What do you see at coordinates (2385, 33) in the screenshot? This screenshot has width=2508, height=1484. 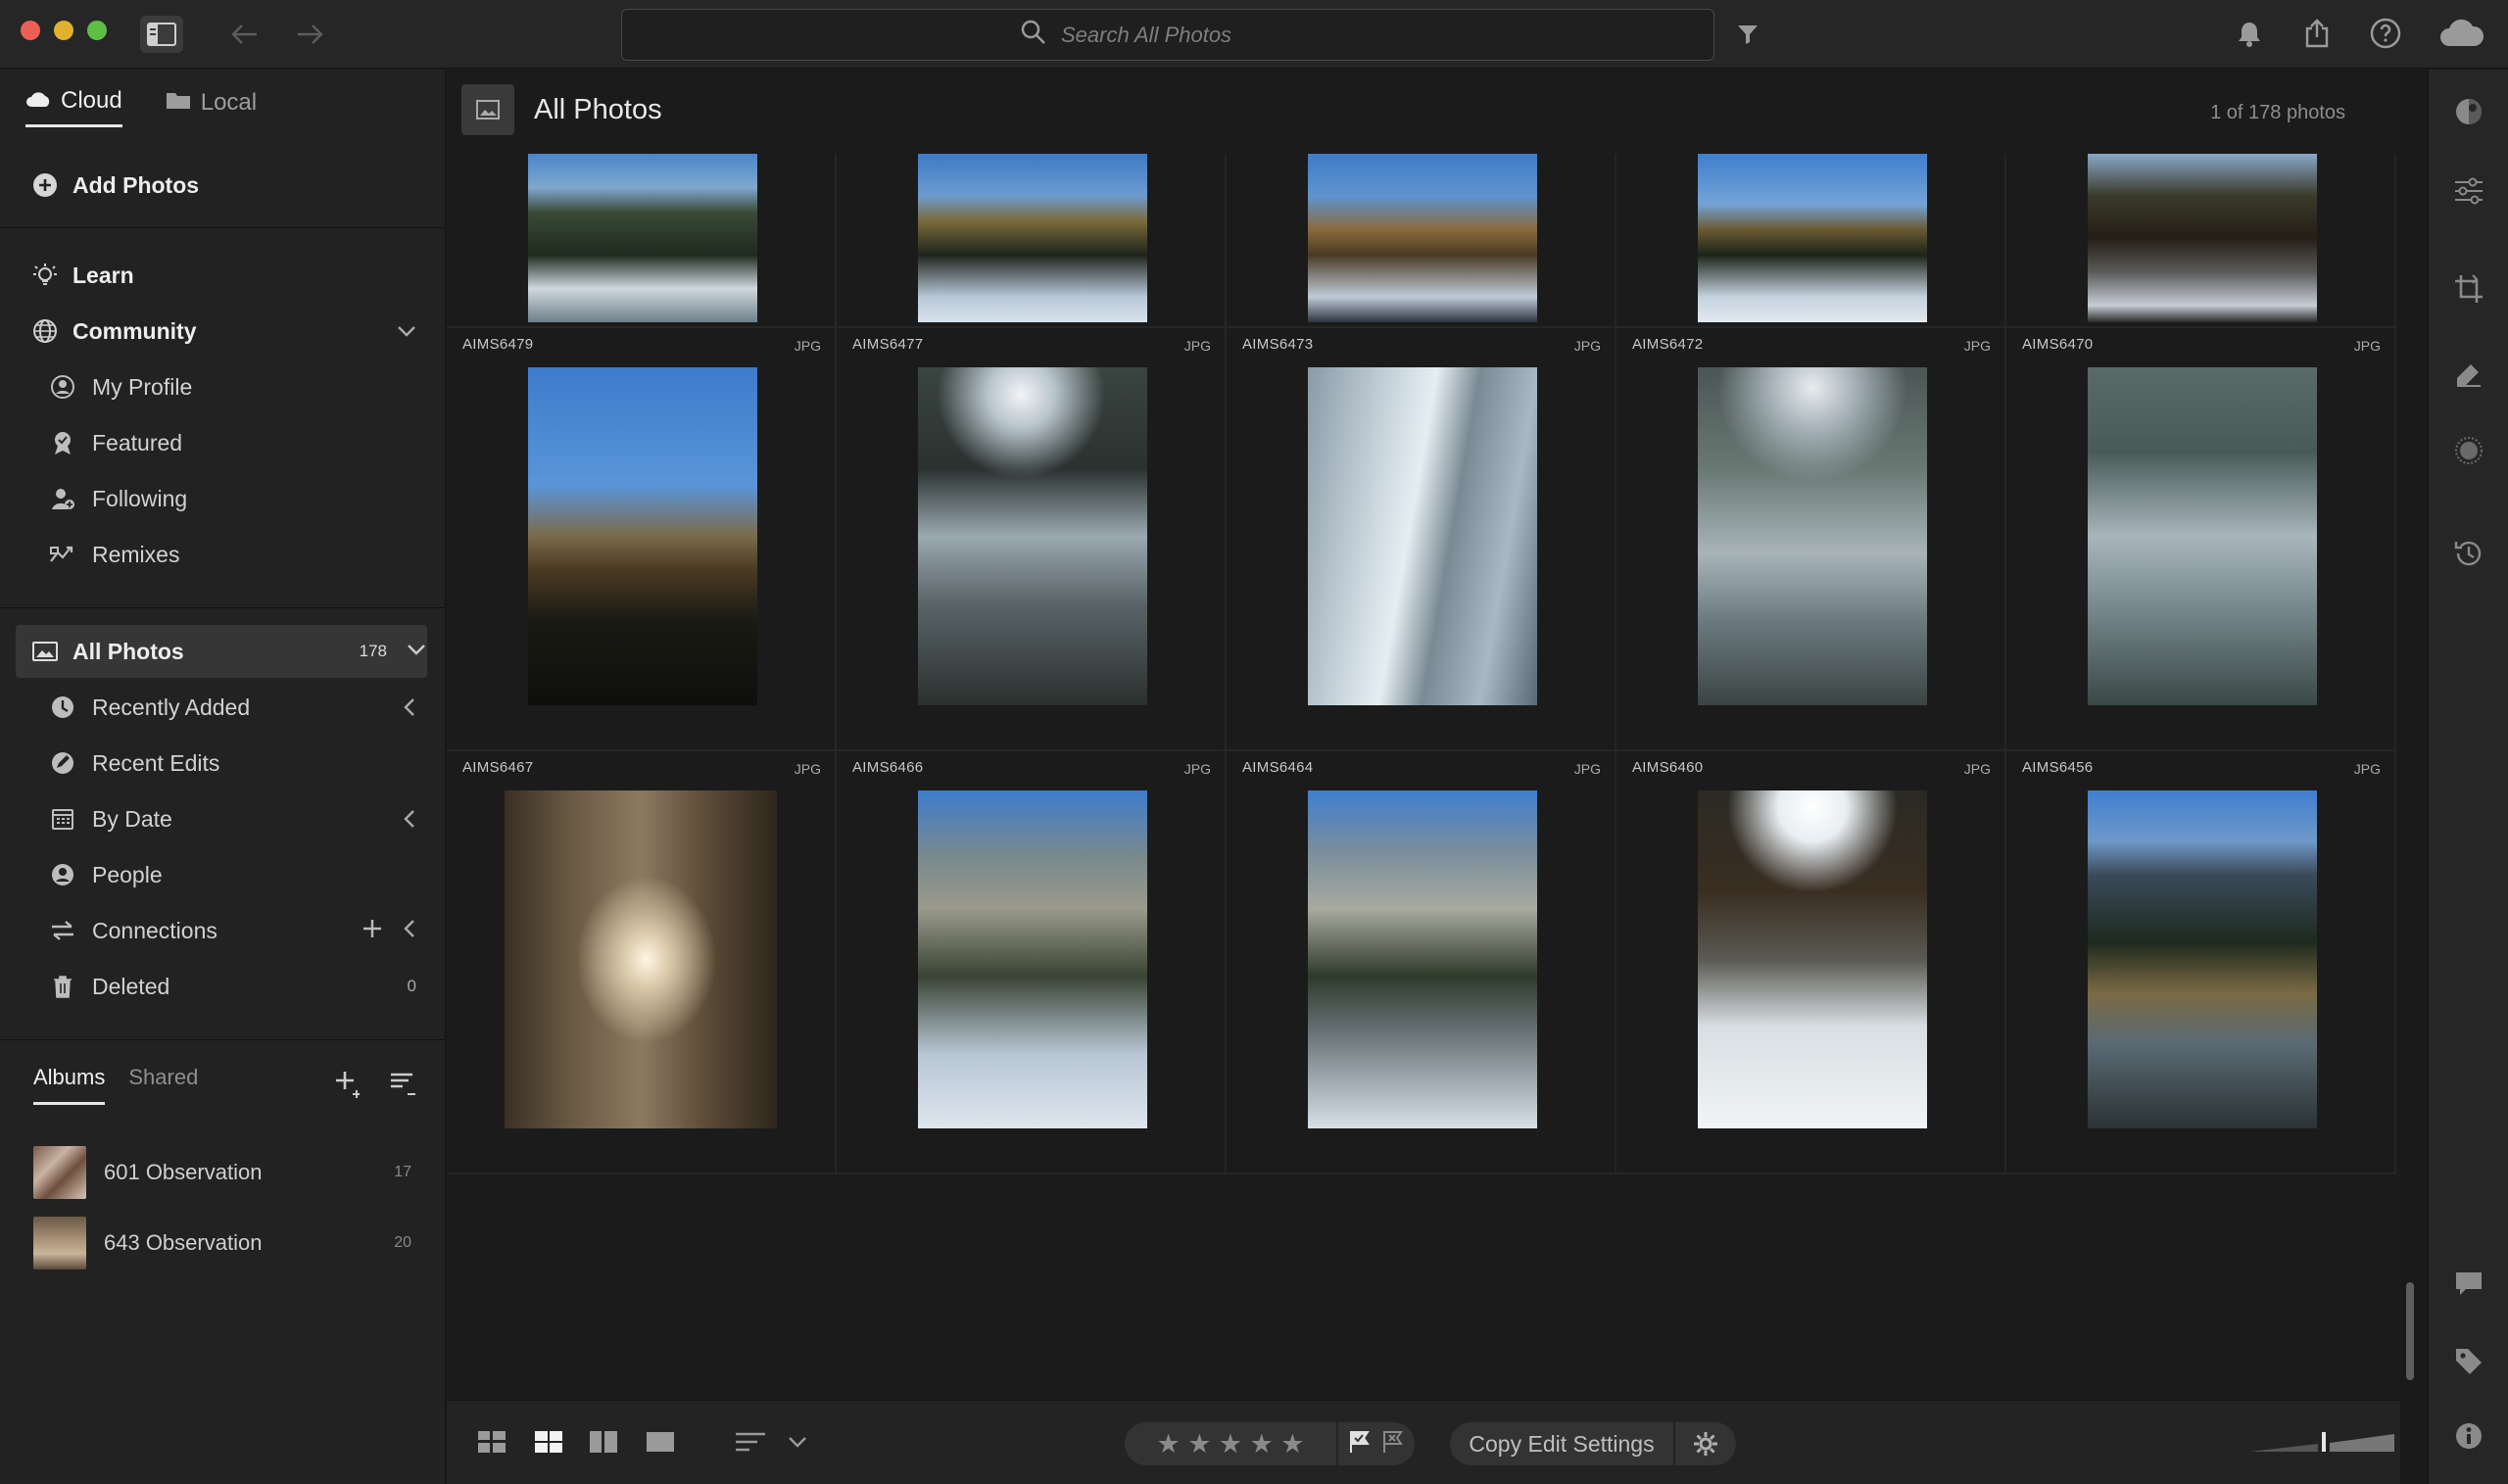 I see `help-icon` at bounding box center [2385, 33].